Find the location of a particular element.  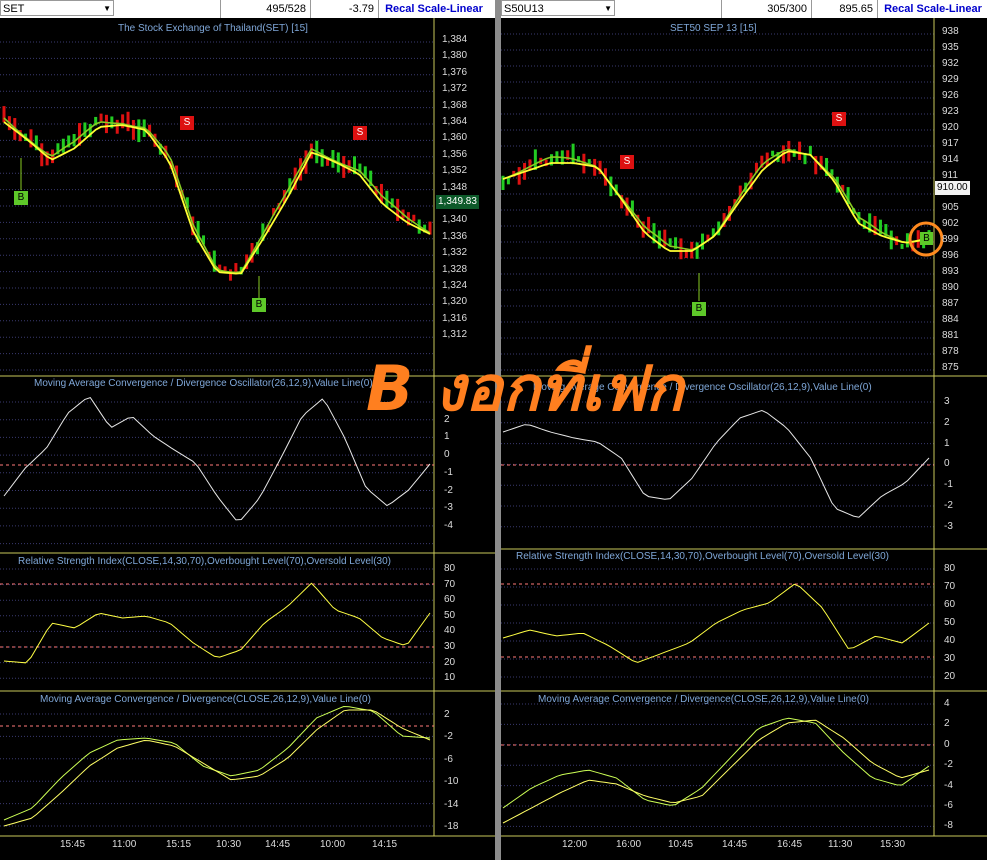

price-tick-label: 1,372 is located at coordinates (455, 89).